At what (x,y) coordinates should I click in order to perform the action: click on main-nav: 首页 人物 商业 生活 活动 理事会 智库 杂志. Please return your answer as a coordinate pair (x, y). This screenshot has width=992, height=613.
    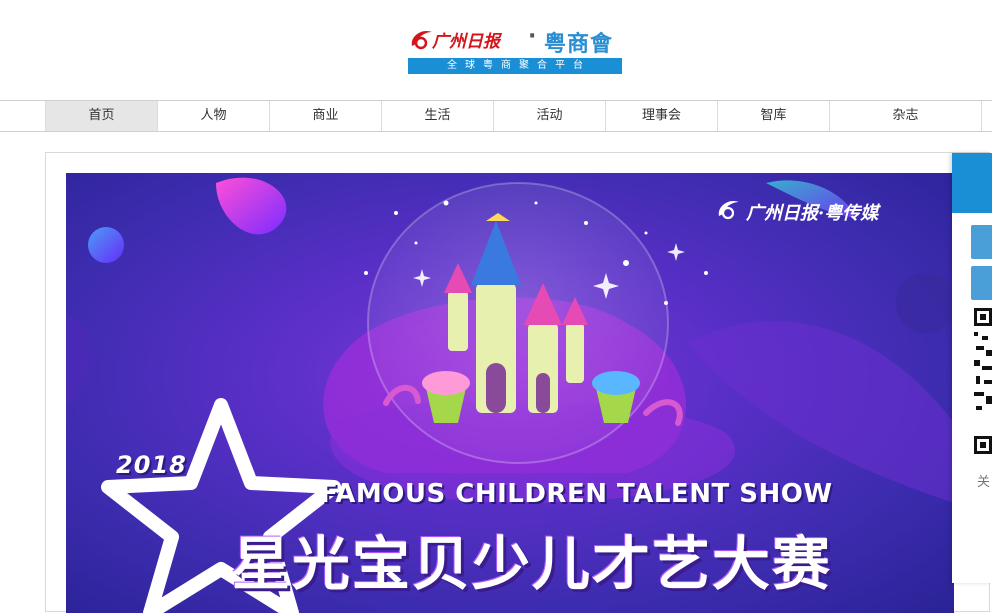
    Looking at the image, I should click on (496, 116).